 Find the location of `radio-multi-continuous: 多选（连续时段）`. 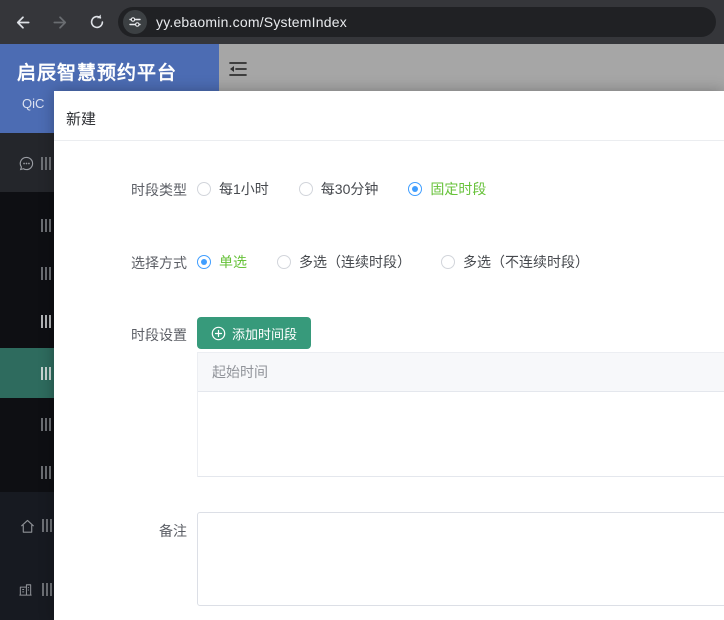

radio-multi-continuous: 多选（连续时段） is located at coordinates (344, 262).